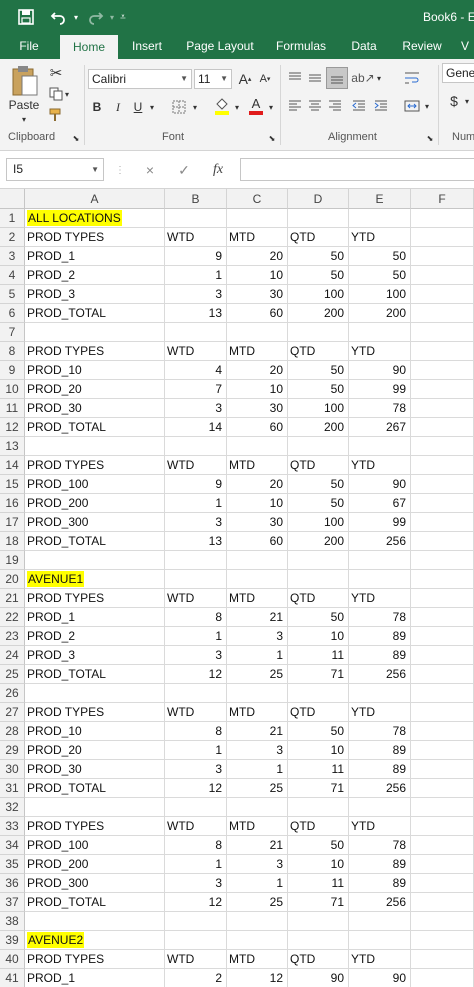 This screenshot has width=474, height=987. Describe the element at coordinates (95, 275) in the screenshot. I see `cell-a4: PROD_2` at that location.